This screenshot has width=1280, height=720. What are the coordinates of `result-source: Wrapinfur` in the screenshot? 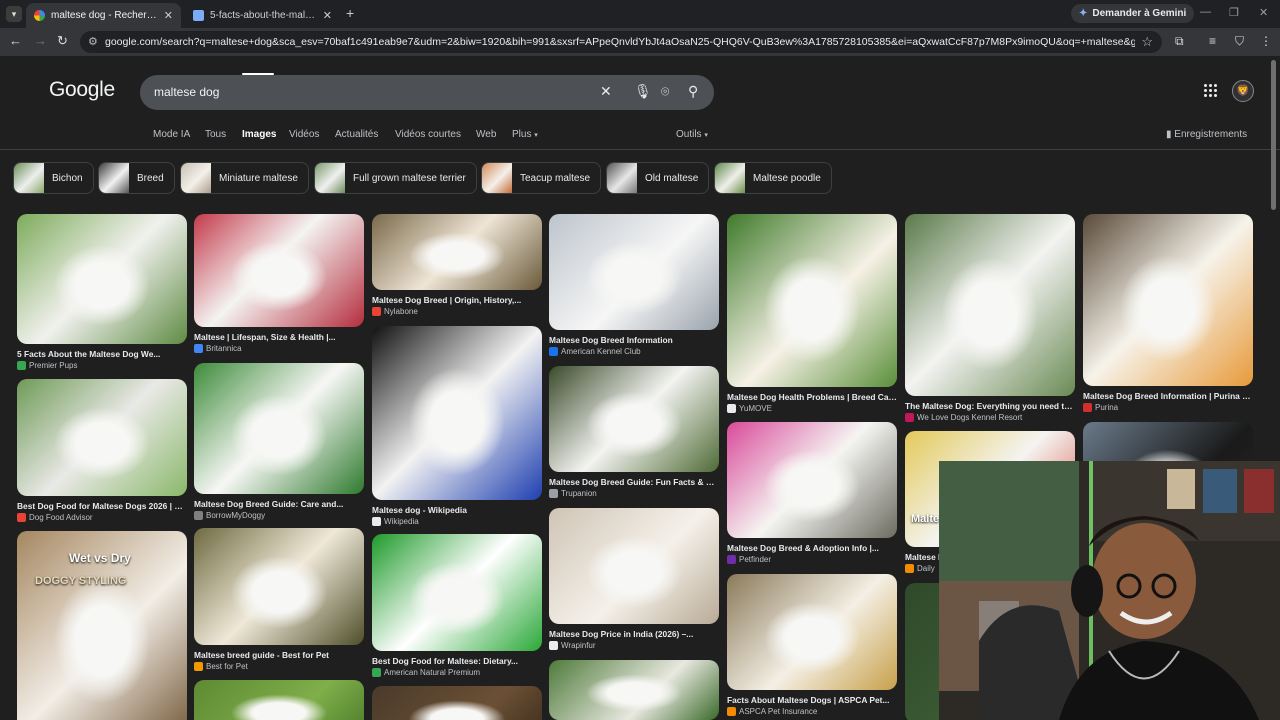 It's located at (572, 645).